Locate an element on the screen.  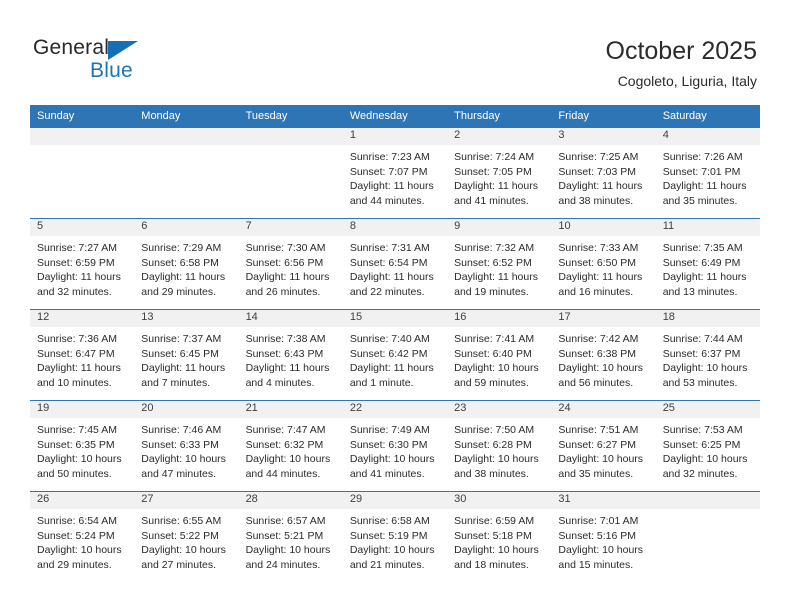
day-detail-line: and 16 minutes. is located at coordinates (596, 291).